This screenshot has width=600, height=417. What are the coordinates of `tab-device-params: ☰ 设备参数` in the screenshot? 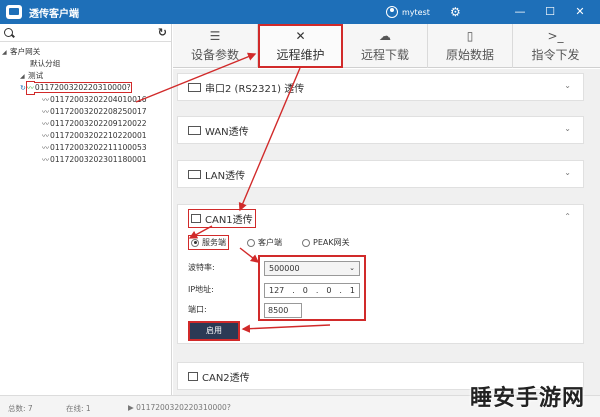 It's located at (215, 46).